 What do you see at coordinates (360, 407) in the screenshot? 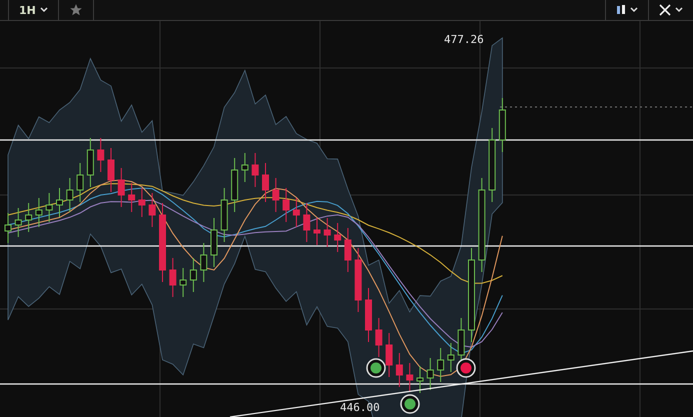
I see `low-price-label: 446.00` at bounding box center [360, 407].